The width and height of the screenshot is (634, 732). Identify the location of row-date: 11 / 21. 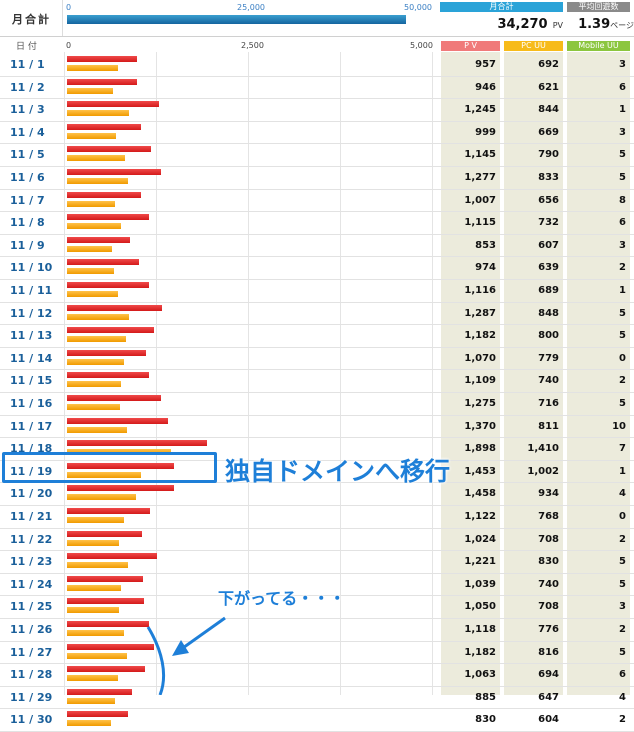
(35, 517).